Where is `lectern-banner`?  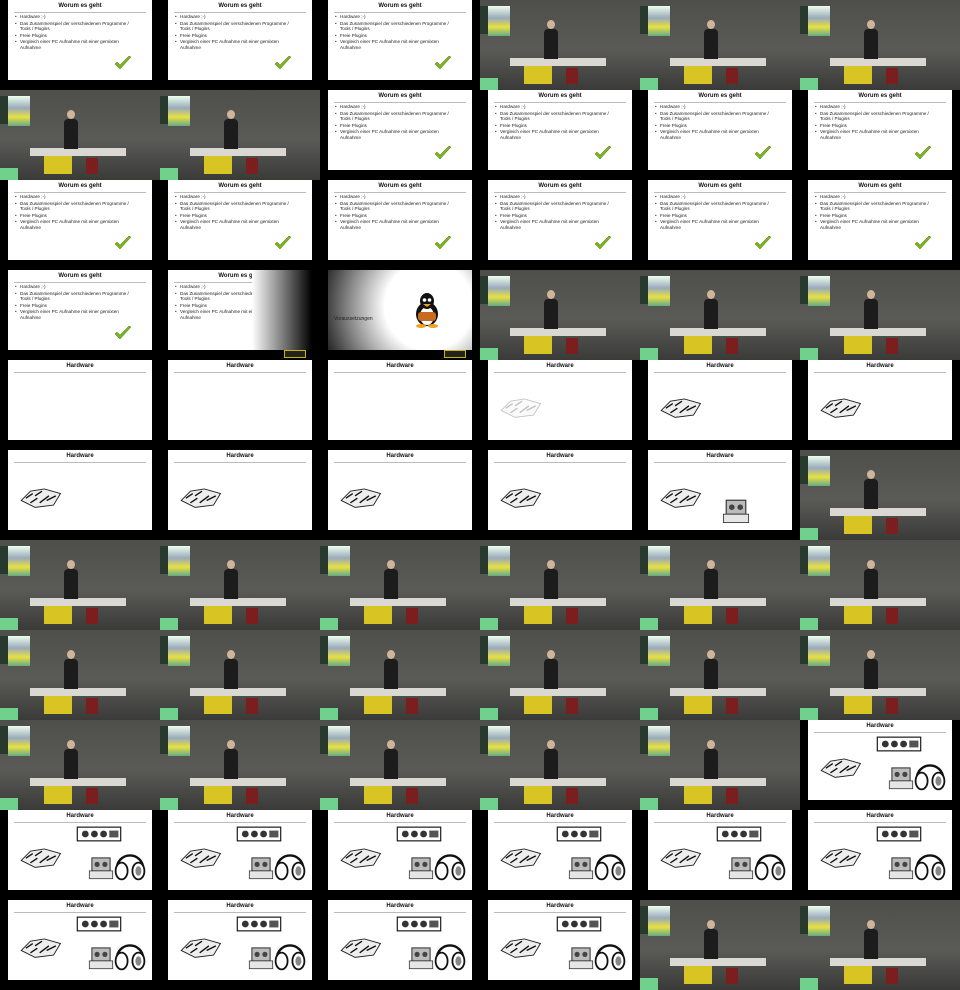 lectern-banner is located at coordinates (538, 345).